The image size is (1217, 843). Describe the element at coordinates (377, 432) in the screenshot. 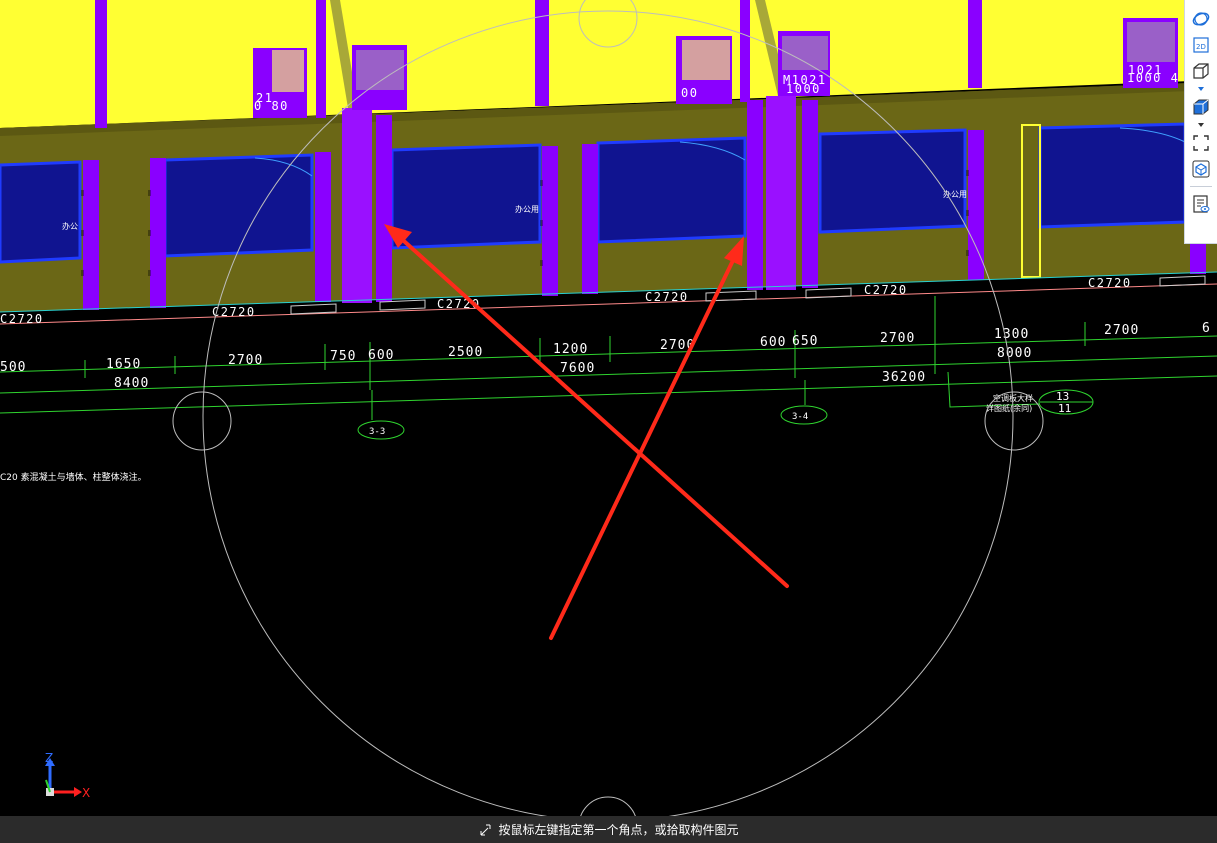

I see `section-tag: 3-3` at that location.